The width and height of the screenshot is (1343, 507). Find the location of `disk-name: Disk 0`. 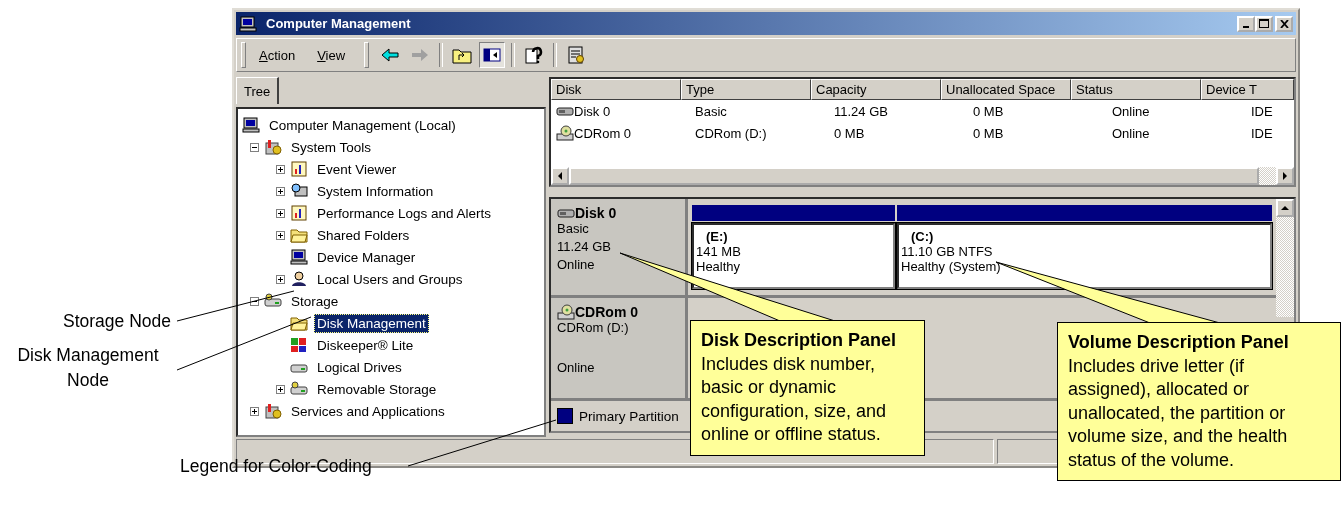

disk-name: Disk 0 is located at coordinates (596, 213).